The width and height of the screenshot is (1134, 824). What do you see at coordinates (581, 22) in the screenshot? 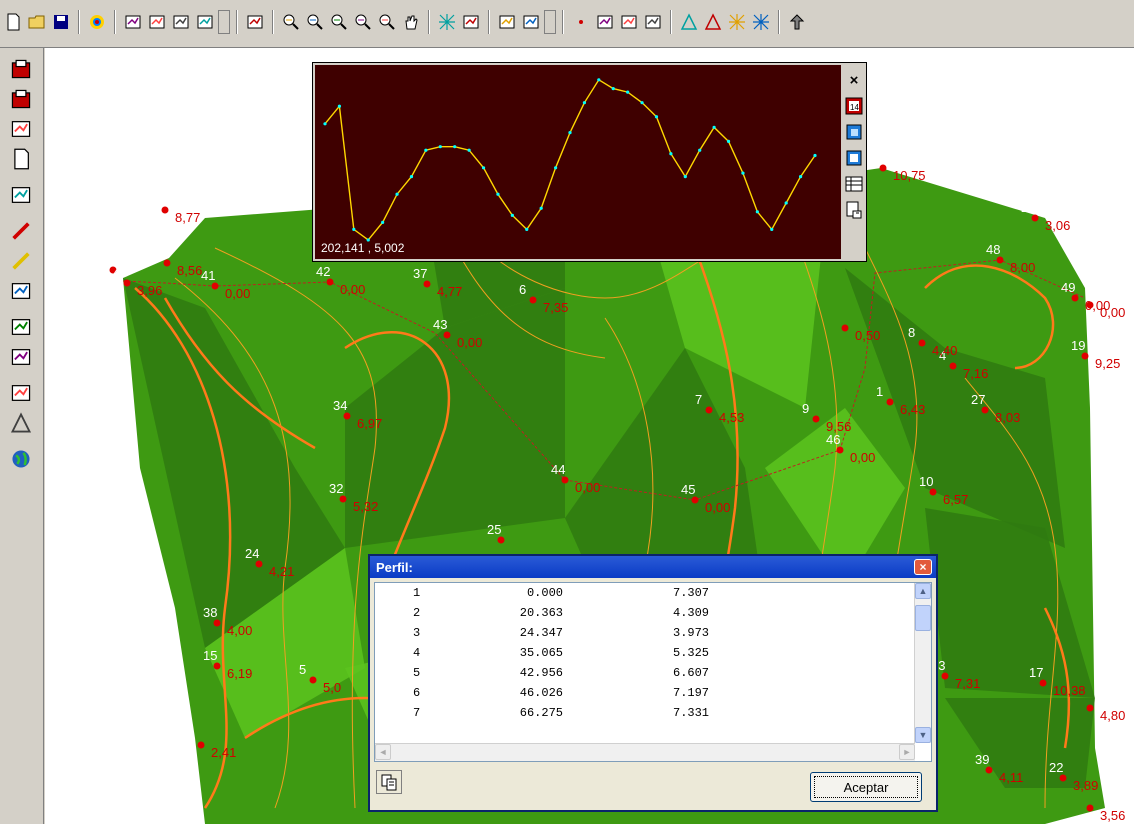
I see `point-button` at bounding box center [581, 22].